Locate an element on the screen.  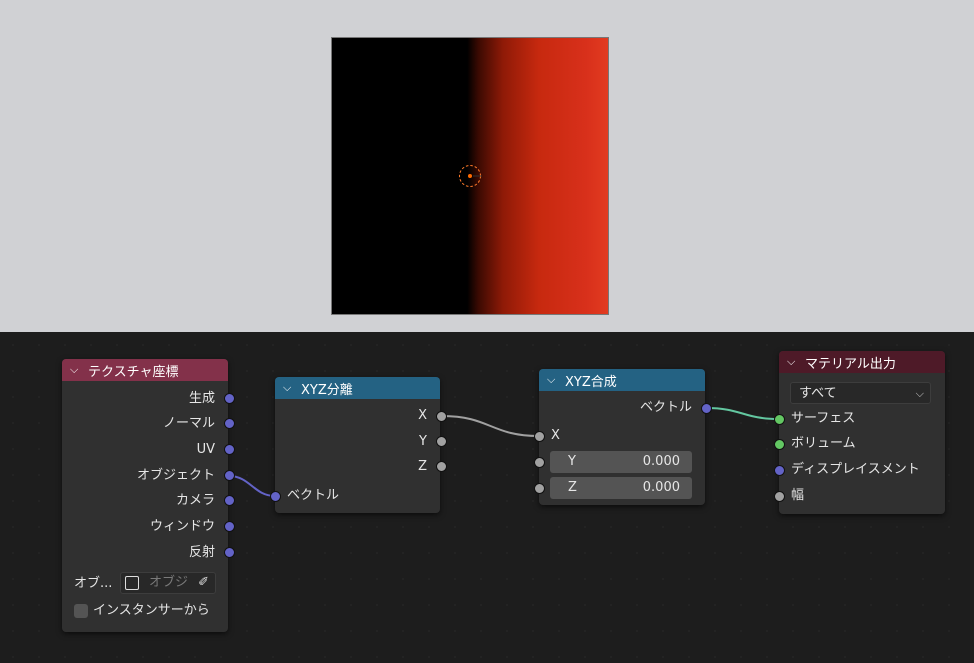
socket-sep-z is located at coordinates (441, 466).